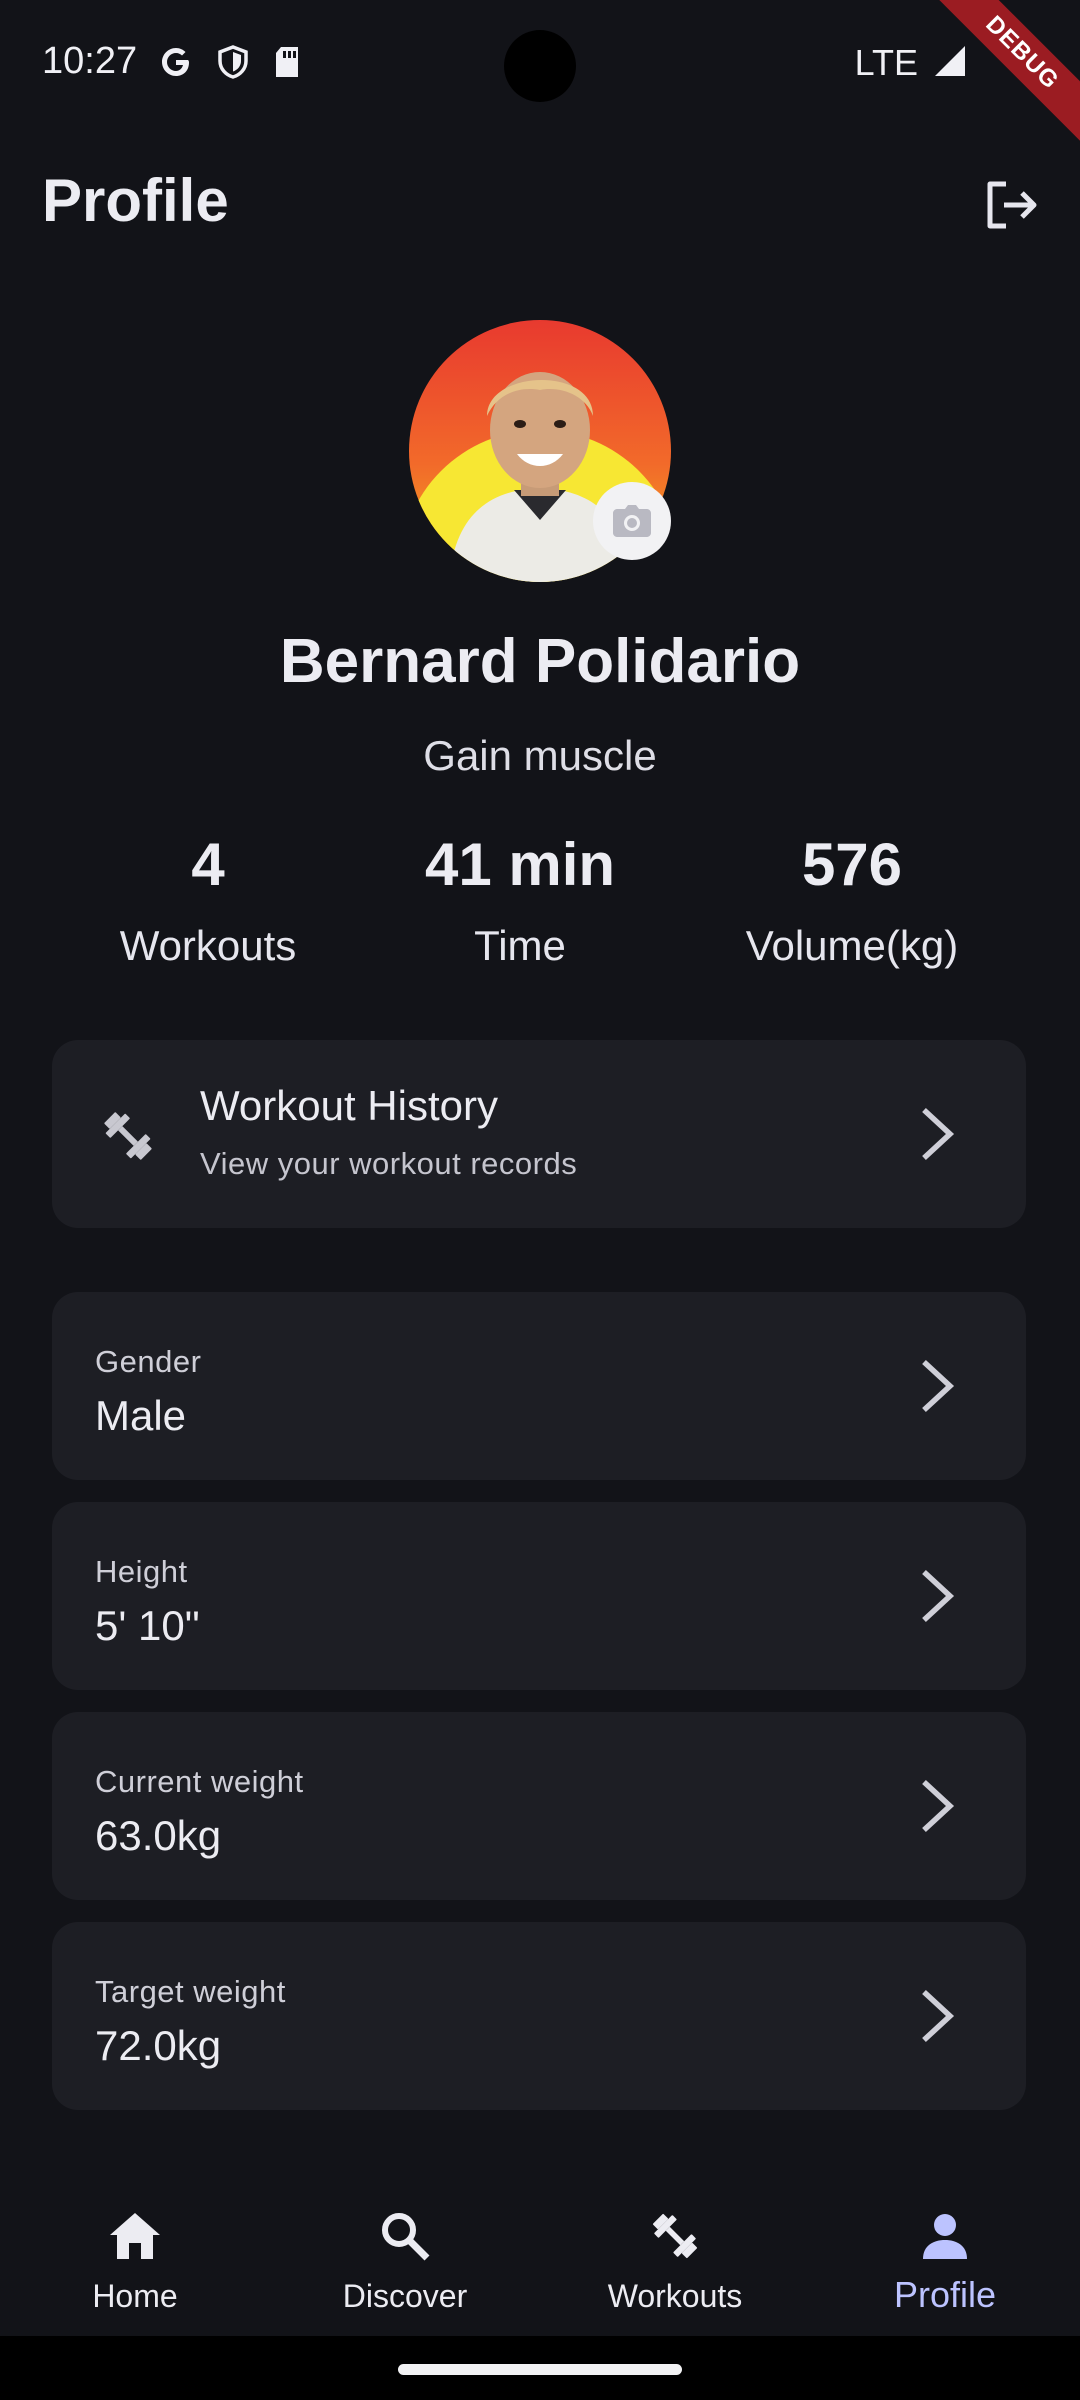 The width and height of the screenshot is (1080, 2400). I want to click on network-type: LTE, so click(886, 62).